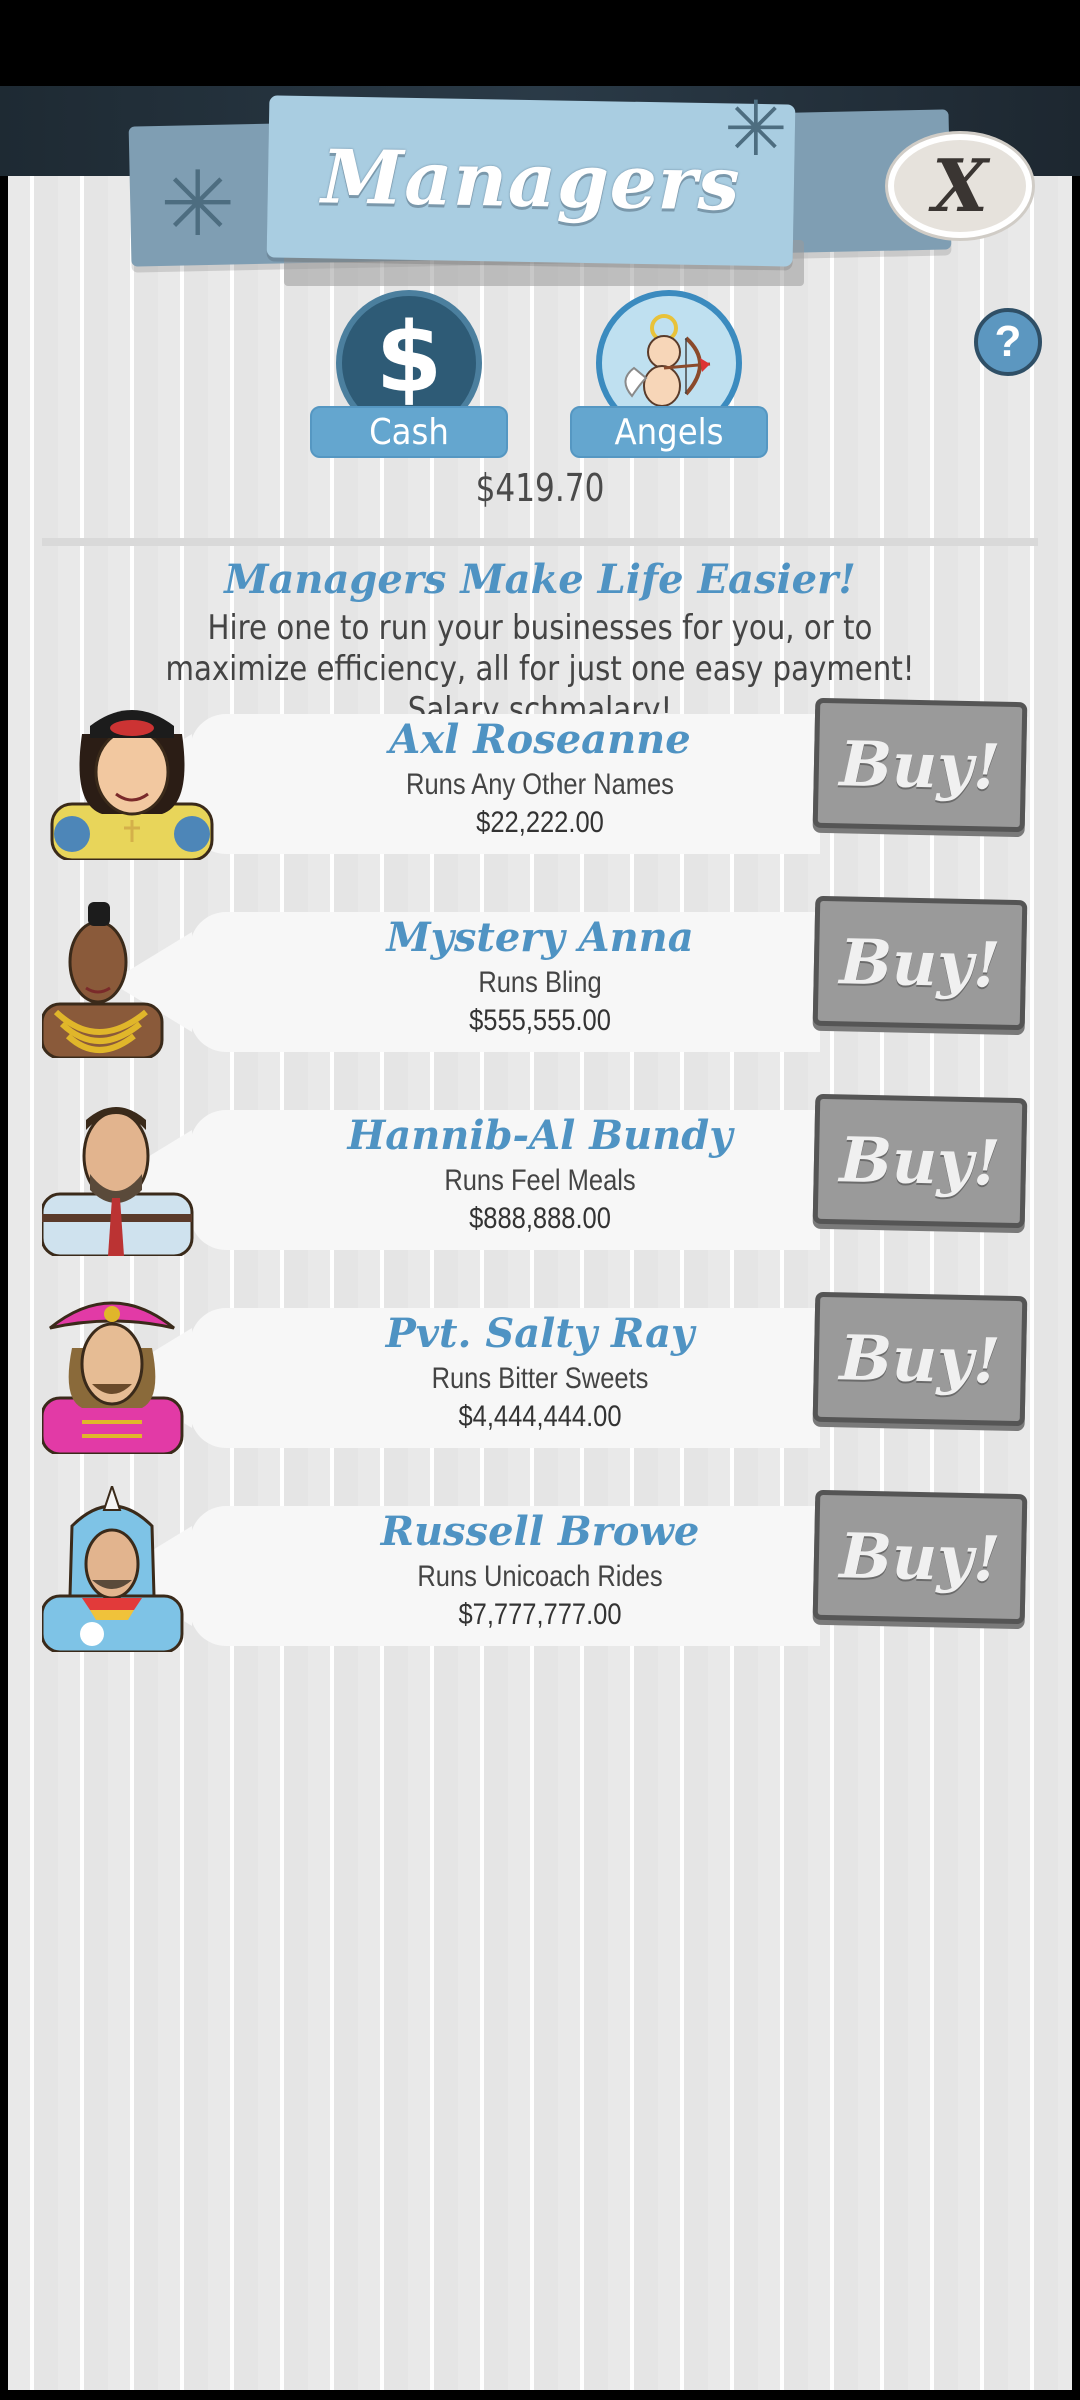 Image resolution: width=1080 pixels, height=2400 pixels. I want to click on tab-cash: $ Cash, so click(409, 374).